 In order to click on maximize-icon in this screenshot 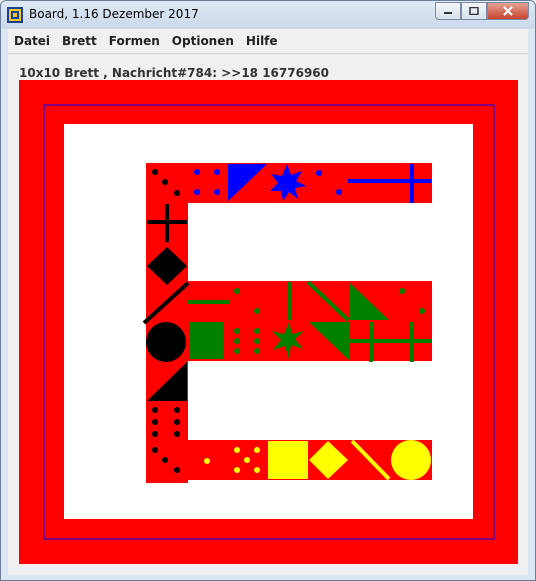, I will do `click(474, 11)`.